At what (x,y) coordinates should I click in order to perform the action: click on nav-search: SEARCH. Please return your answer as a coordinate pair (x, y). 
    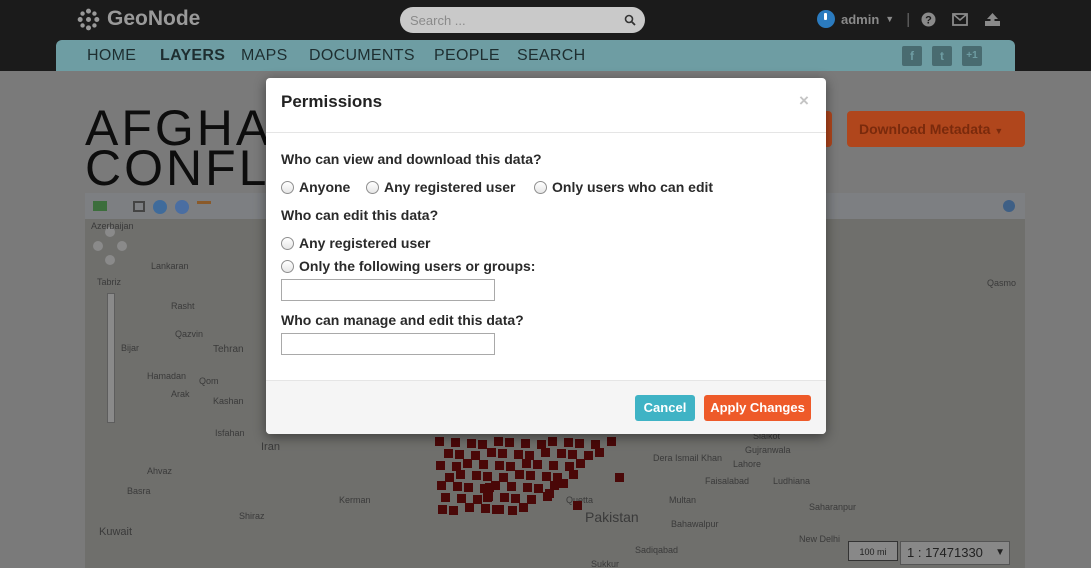
    Looking at the image, I should click on (551, 56).